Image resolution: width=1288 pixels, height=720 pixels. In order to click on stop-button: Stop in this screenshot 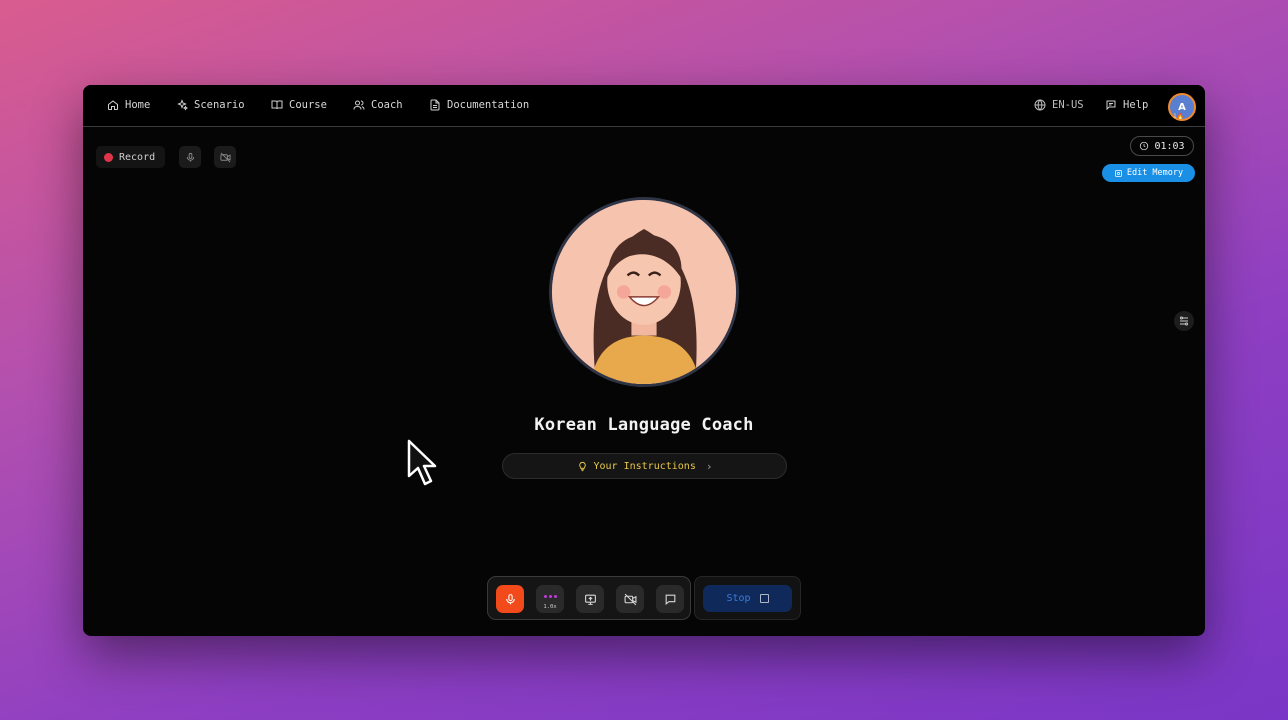, I will do `click(747, 598)`.